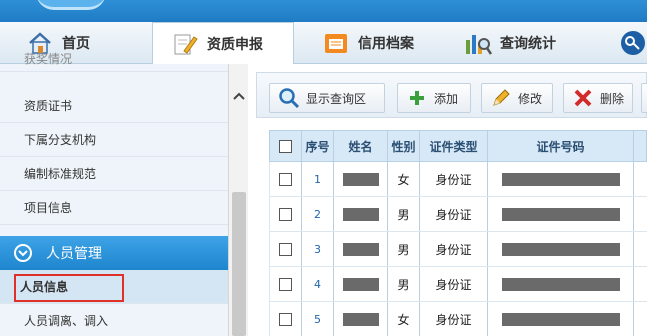 This screenshot has width=647, height=336. I want to click on row-index: 2, so click(318, 214).